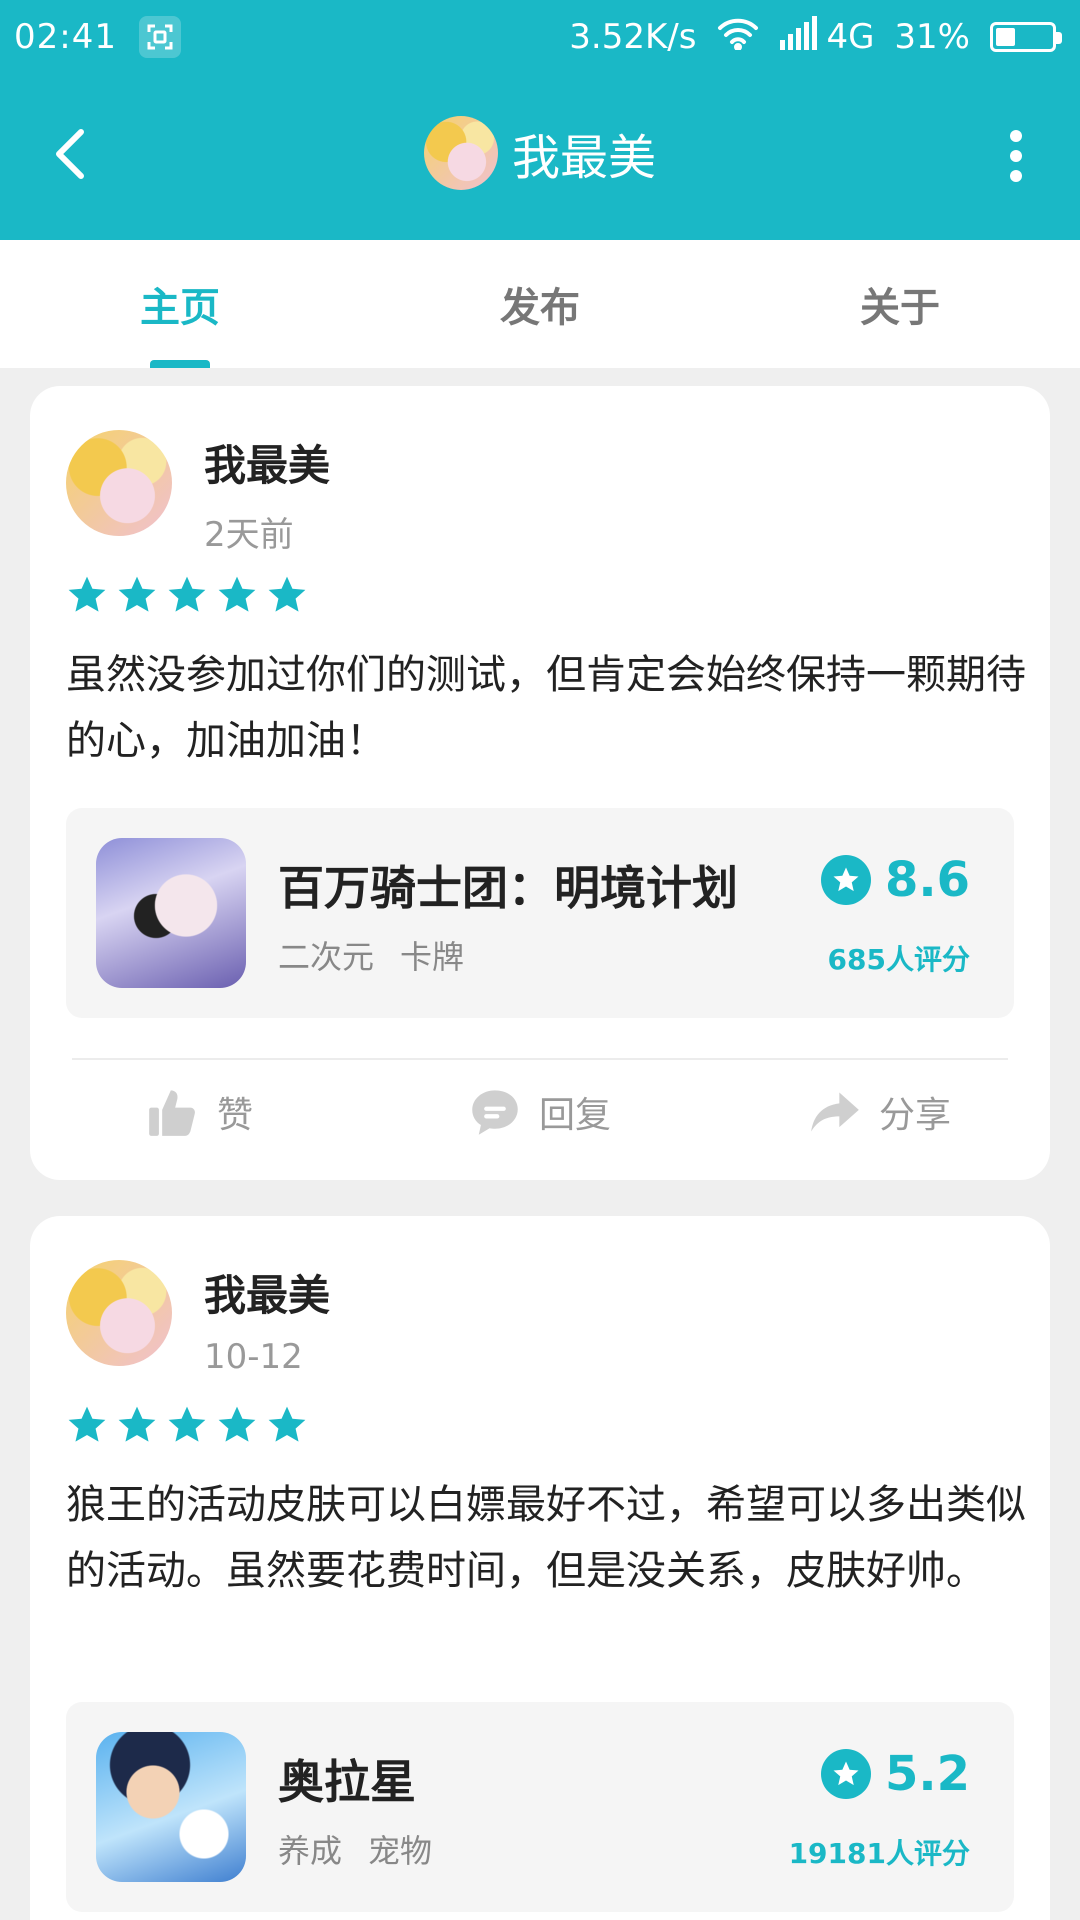  I want to click on share-arrow-icon, so click(835, 1112).